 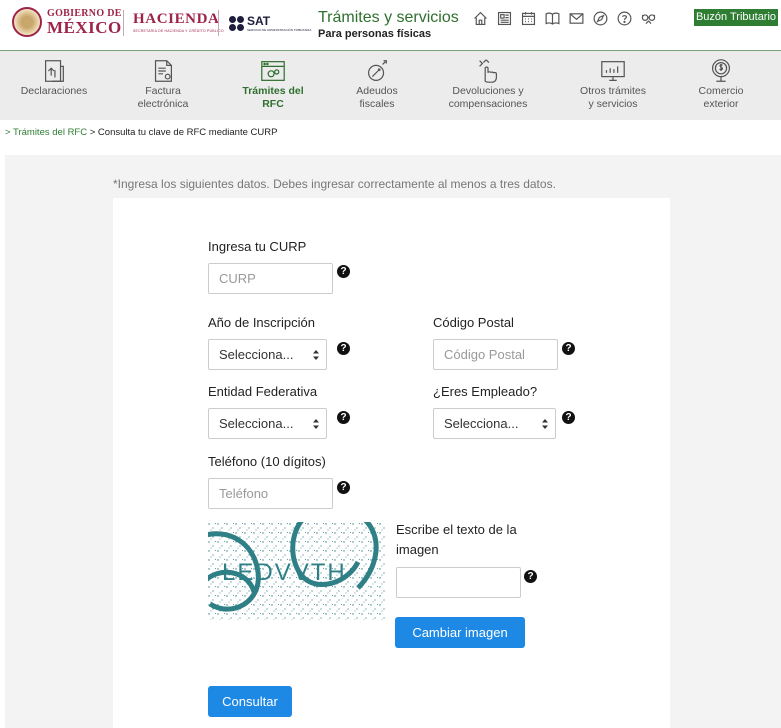 I want to click on gobierno-de-mexico-logo: GOBIERNO DE MÉXICO, so click(x=67, y=22).